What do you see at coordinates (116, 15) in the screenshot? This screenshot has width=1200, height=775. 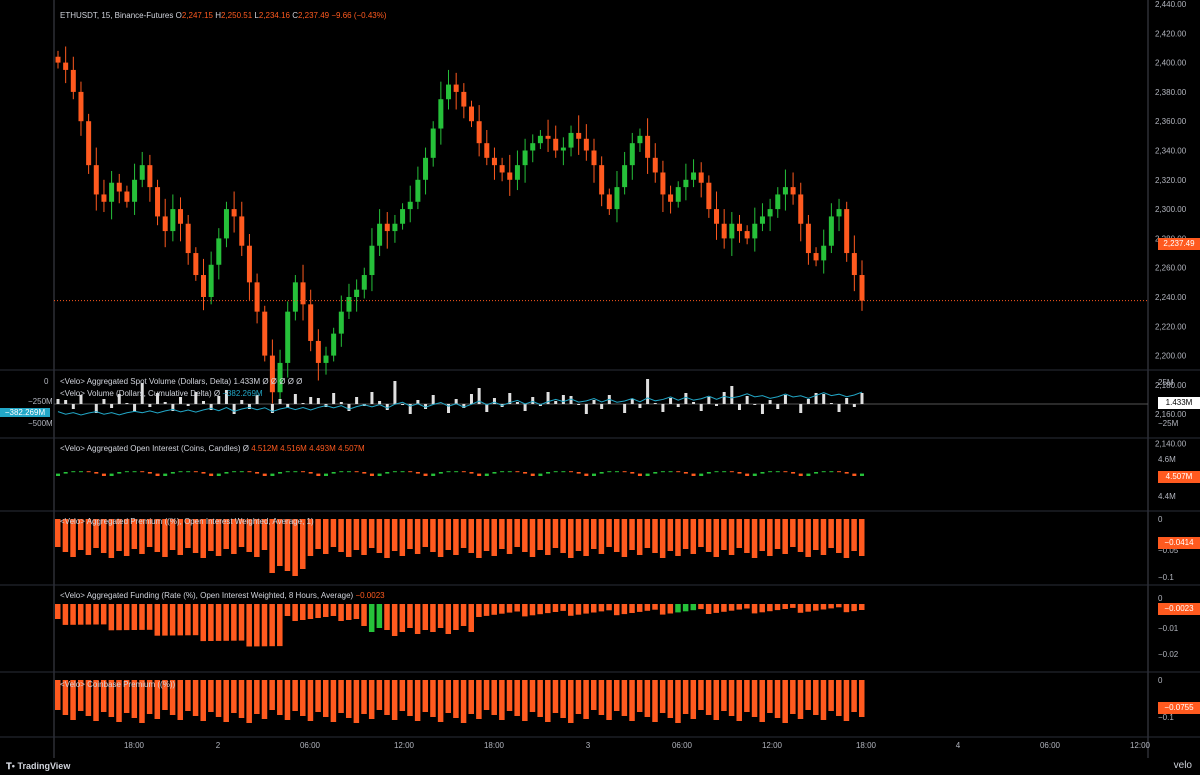 I see `symbol-name: ETHUSDT, 15, Binance-Futures` at bounding box center [116, 15].